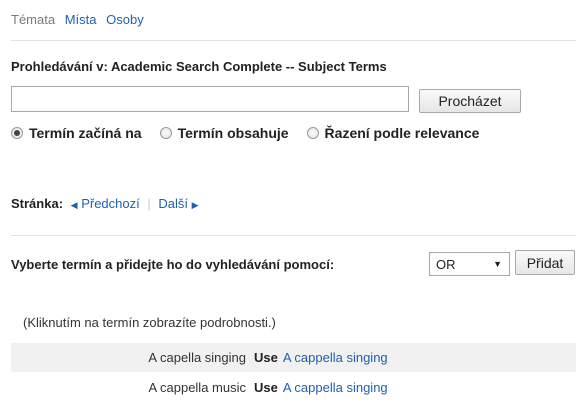 This screenshot has width=578, height=406. I want to click on radio-option-starts-with: Termín začíná na, so click(76, 133).